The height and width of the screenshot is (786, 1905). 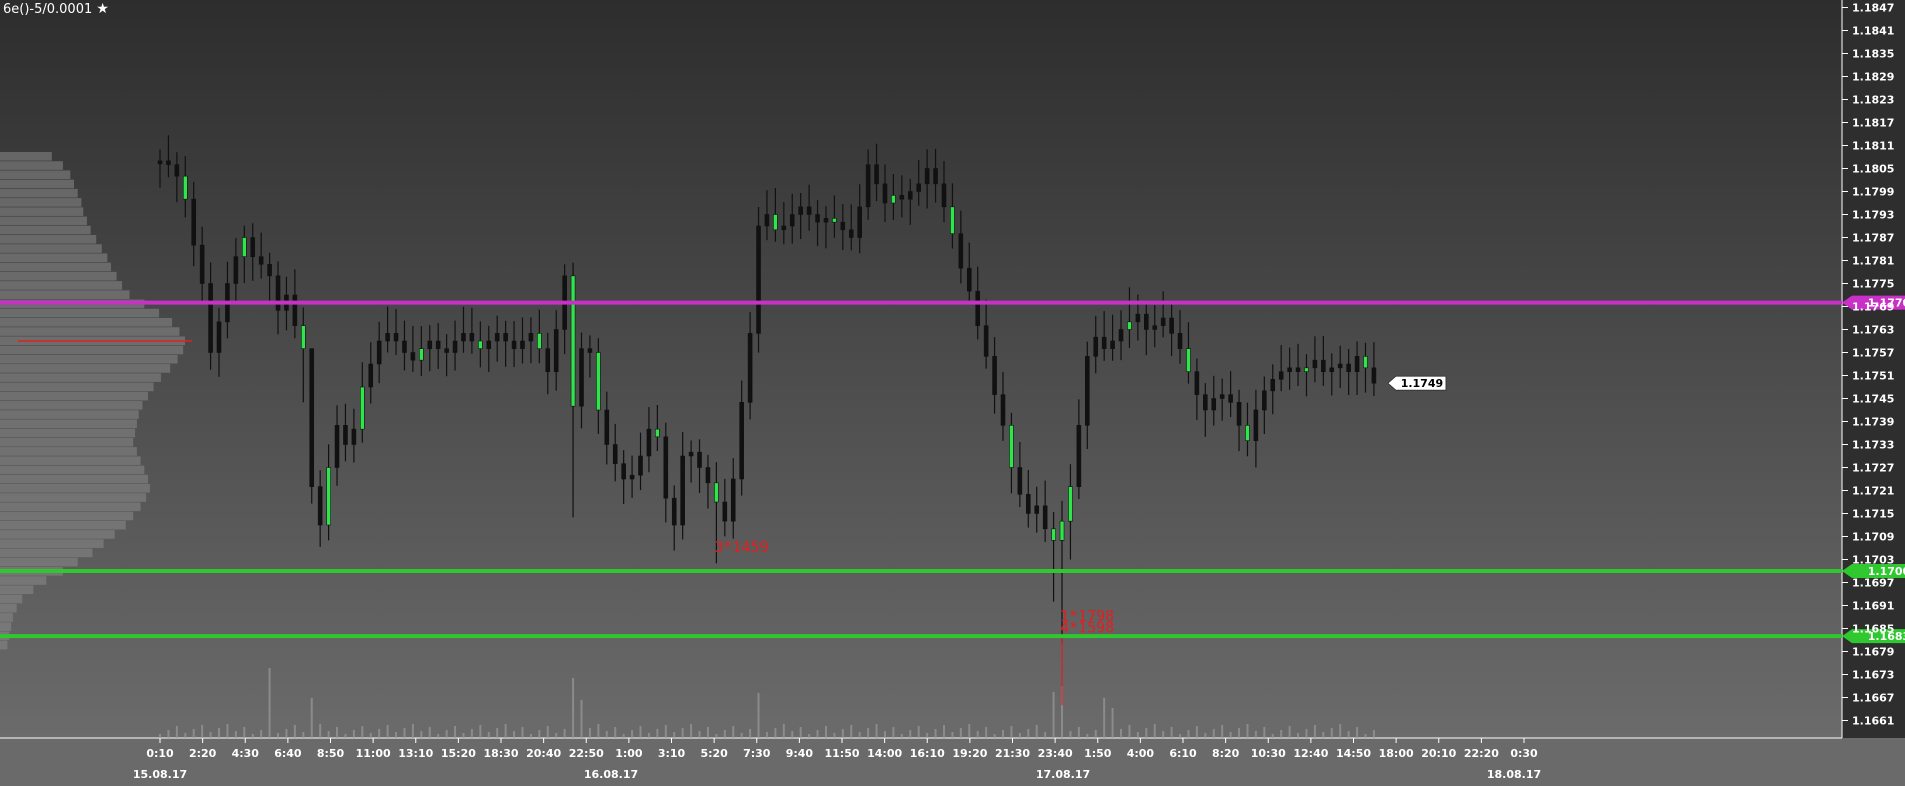 I want to click on x-tick-label: 11:00, so click(x=373, y=753).